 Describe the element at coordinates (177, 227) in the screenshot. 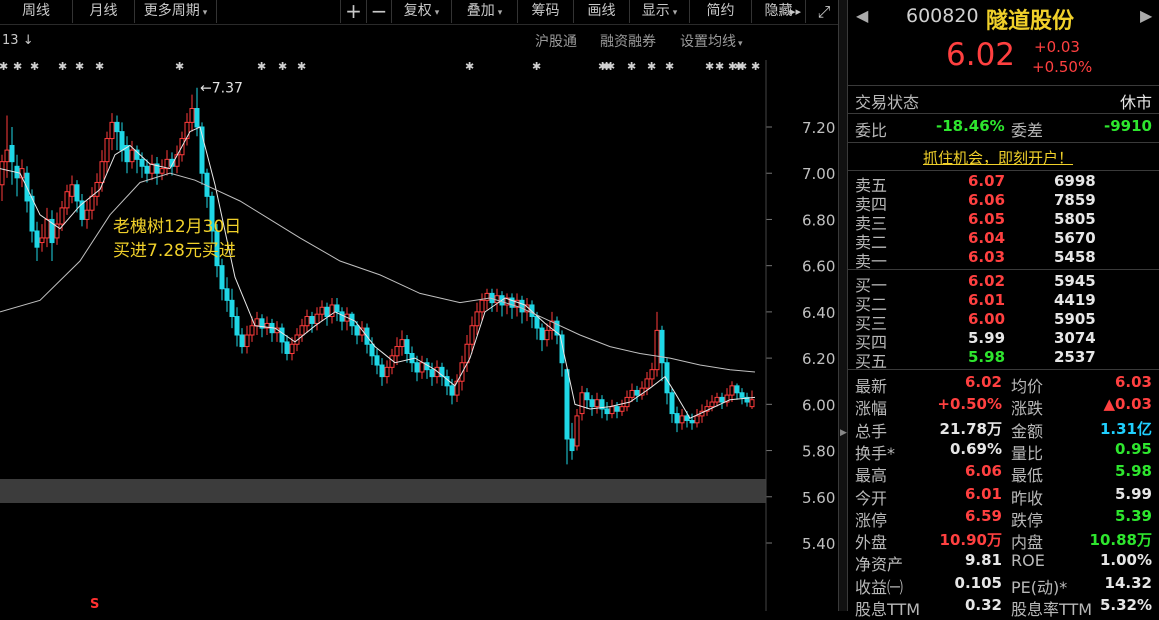

I see `annotation-text-line1: 老槐树12月30日` at that location.